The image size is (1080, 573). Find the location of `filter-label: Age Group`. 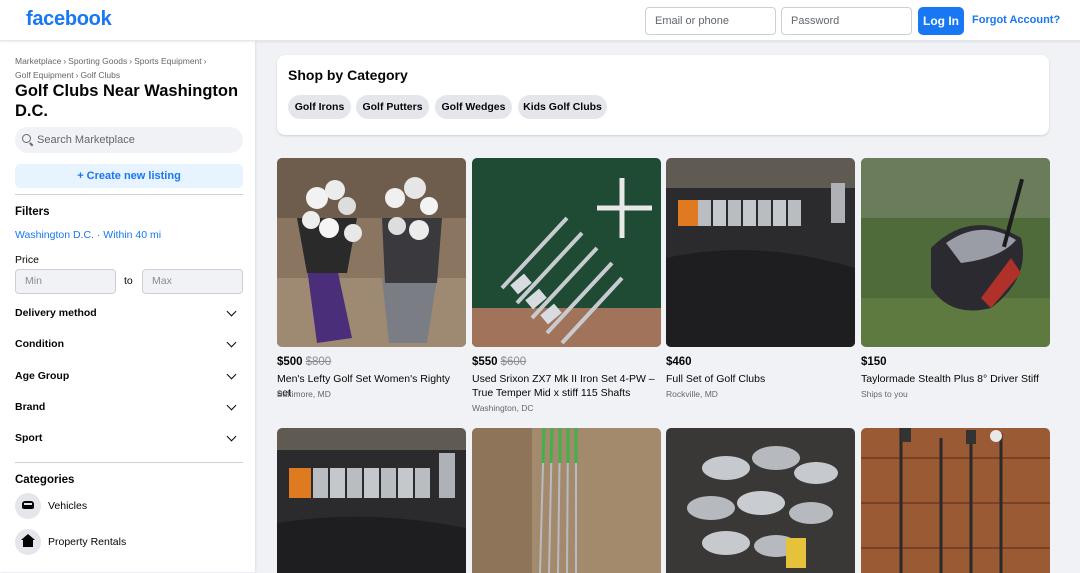

filter-label: Age Group is located at coordinates (42, 376).